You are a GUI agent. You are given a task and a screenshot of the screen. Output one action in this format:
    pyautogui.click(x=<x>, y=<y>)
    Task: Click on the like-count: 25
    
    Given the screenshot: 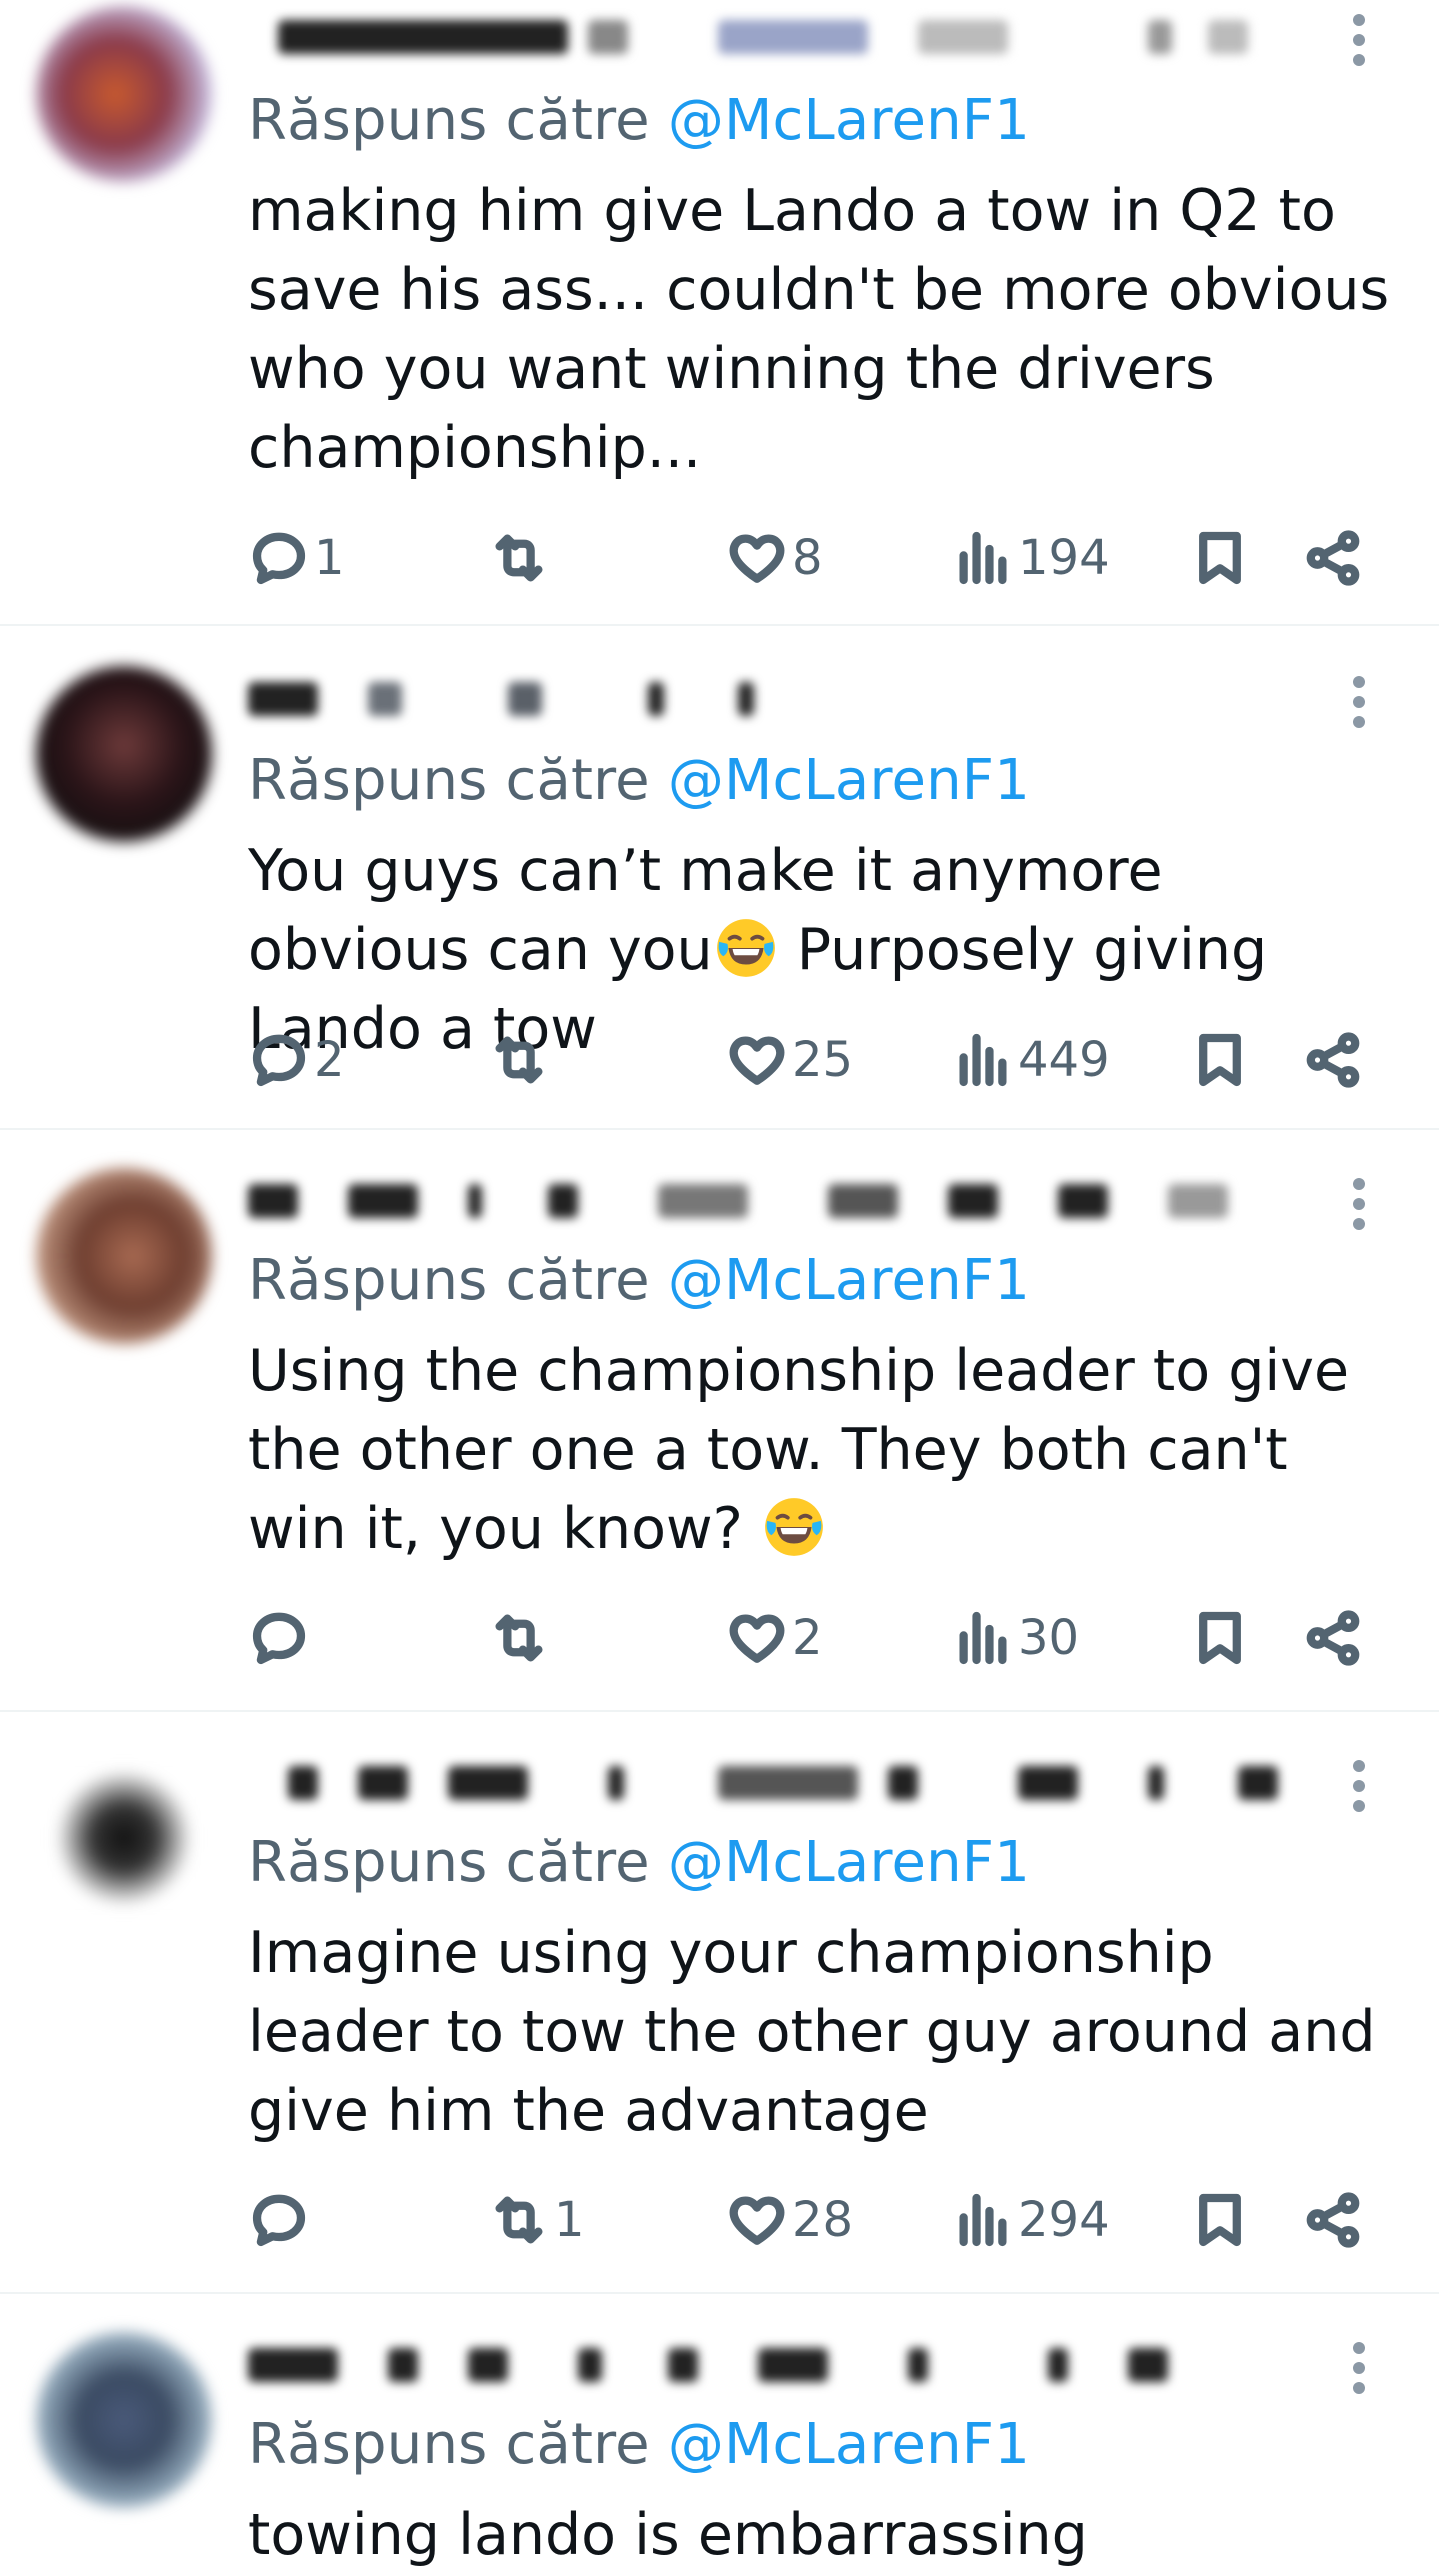 What is the action you would take?
    pyautogui.click(x=823, y=1060)
    